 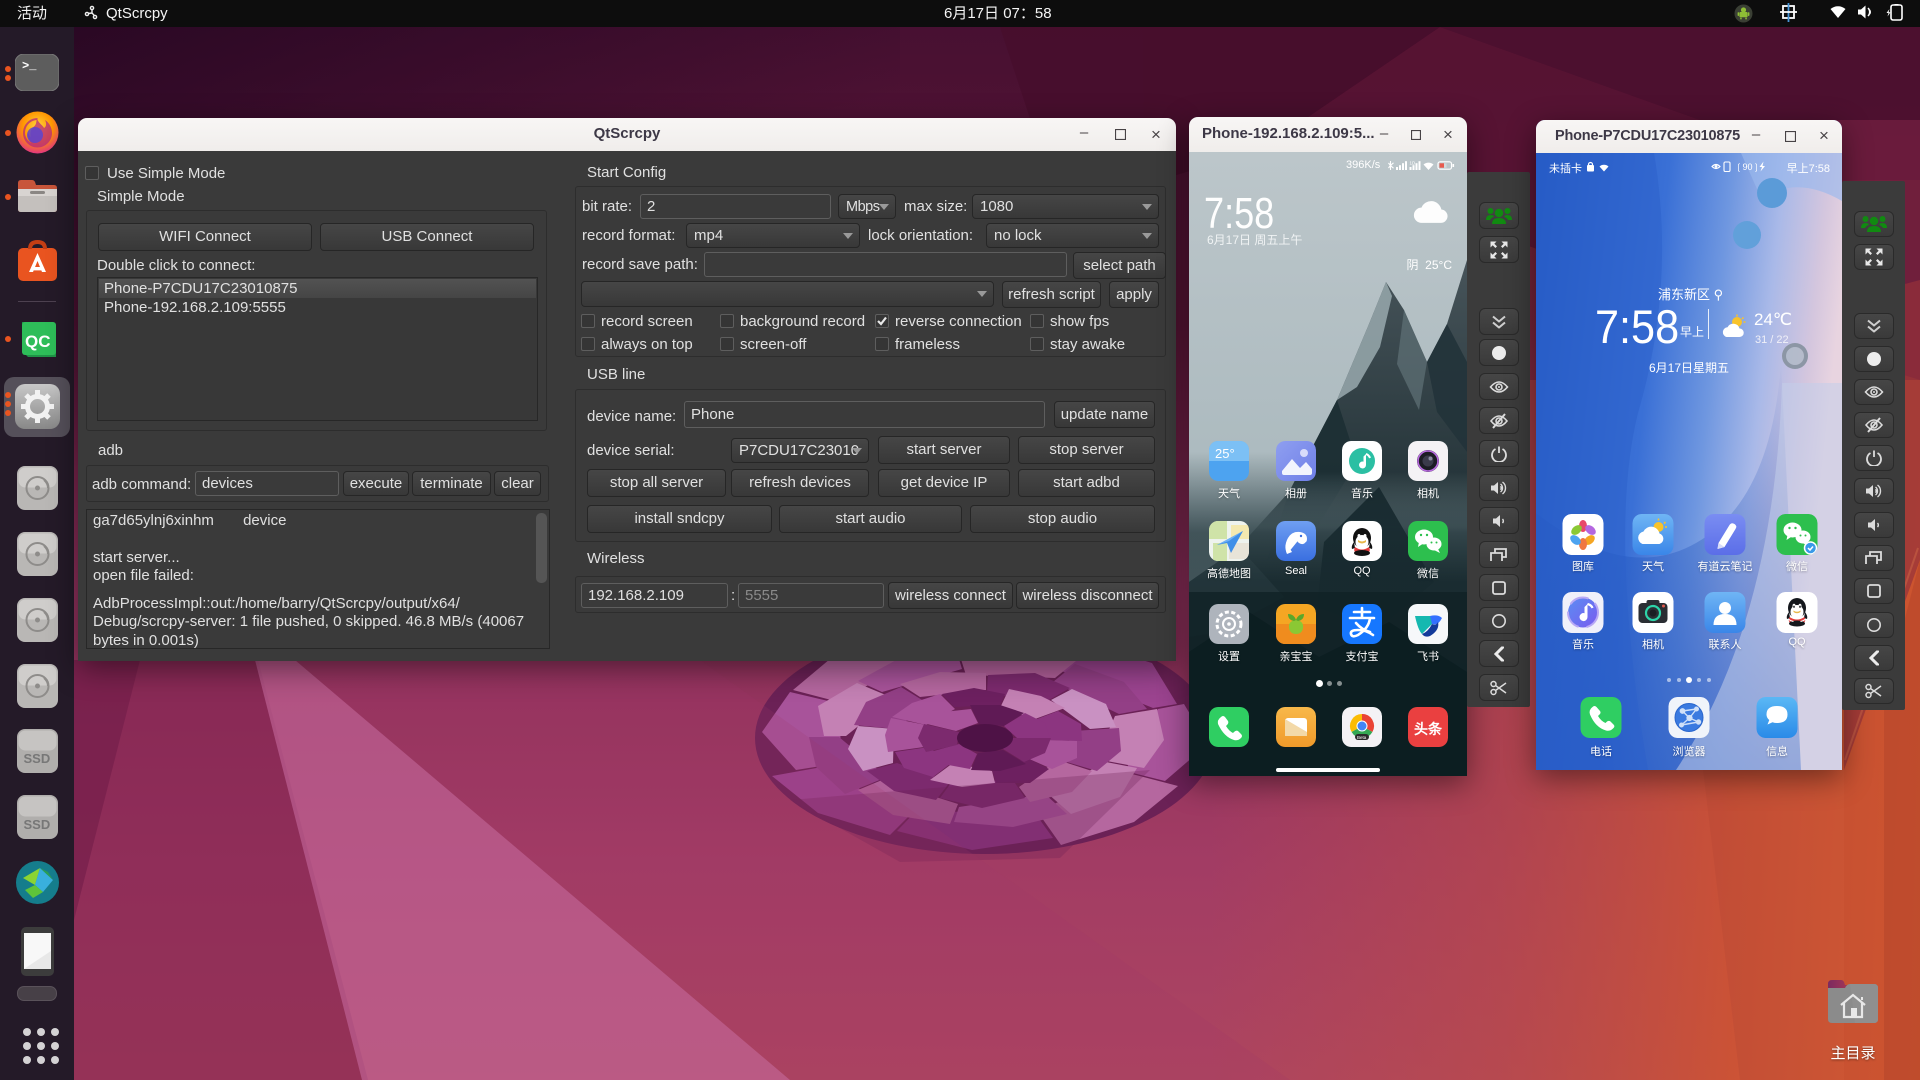 What do you see at coordinates (1428, 729) in the screenshot?
I see `svg-text: 头条` at bounding box center [1428, 729].